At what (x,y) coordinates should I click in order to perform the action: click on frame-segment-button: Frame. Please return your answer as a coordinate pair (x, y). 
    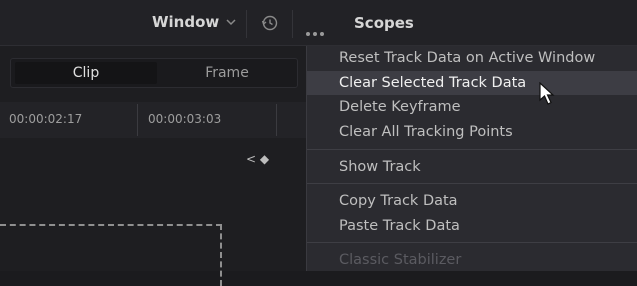
    Looking at the image, I should click on (227, 73).